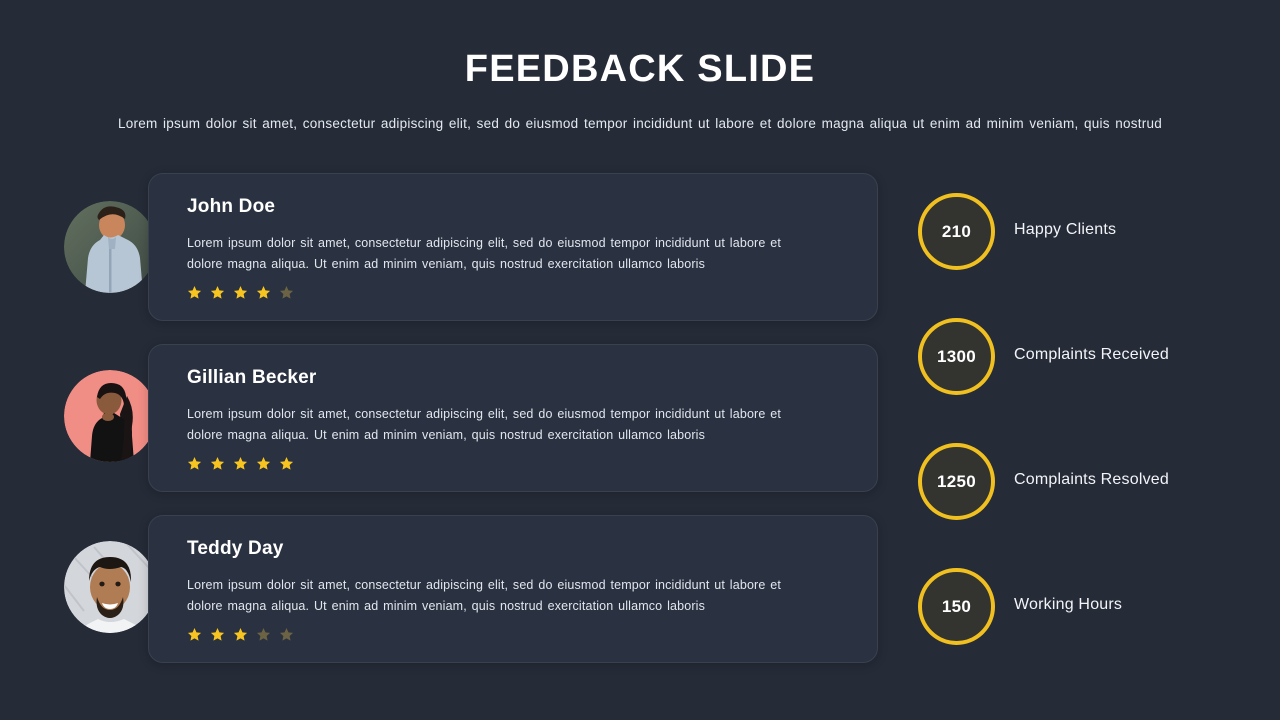 The width and height of the screenshot is (1280, 720). I want to click on stat-item: 1300 Complaints Received, so click(1088, 380).